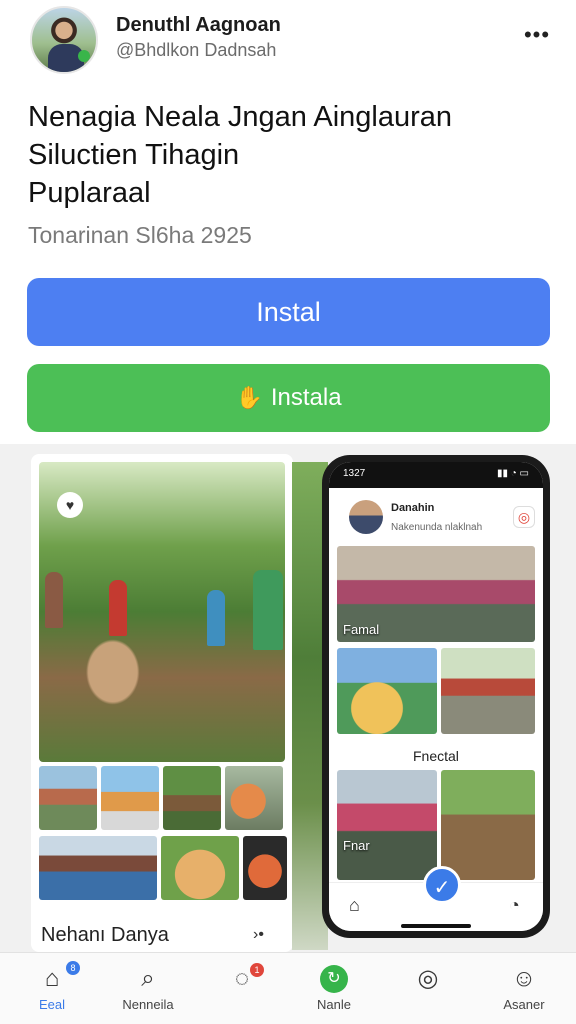 The height and width of the screenshot is (1024, 576). Describe the element at coordinates (258, 935) in the screenshot. I see `caption-more-icon: ›•` at that location.